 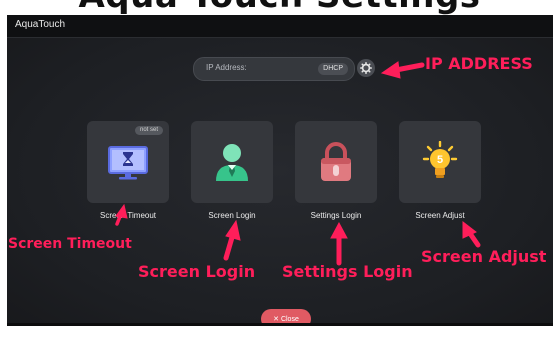 What do you see at coordinates (347, 271) in the screenshot?
I see `annotation-settings-login: Settings Login` at bounding box center [347, 271].